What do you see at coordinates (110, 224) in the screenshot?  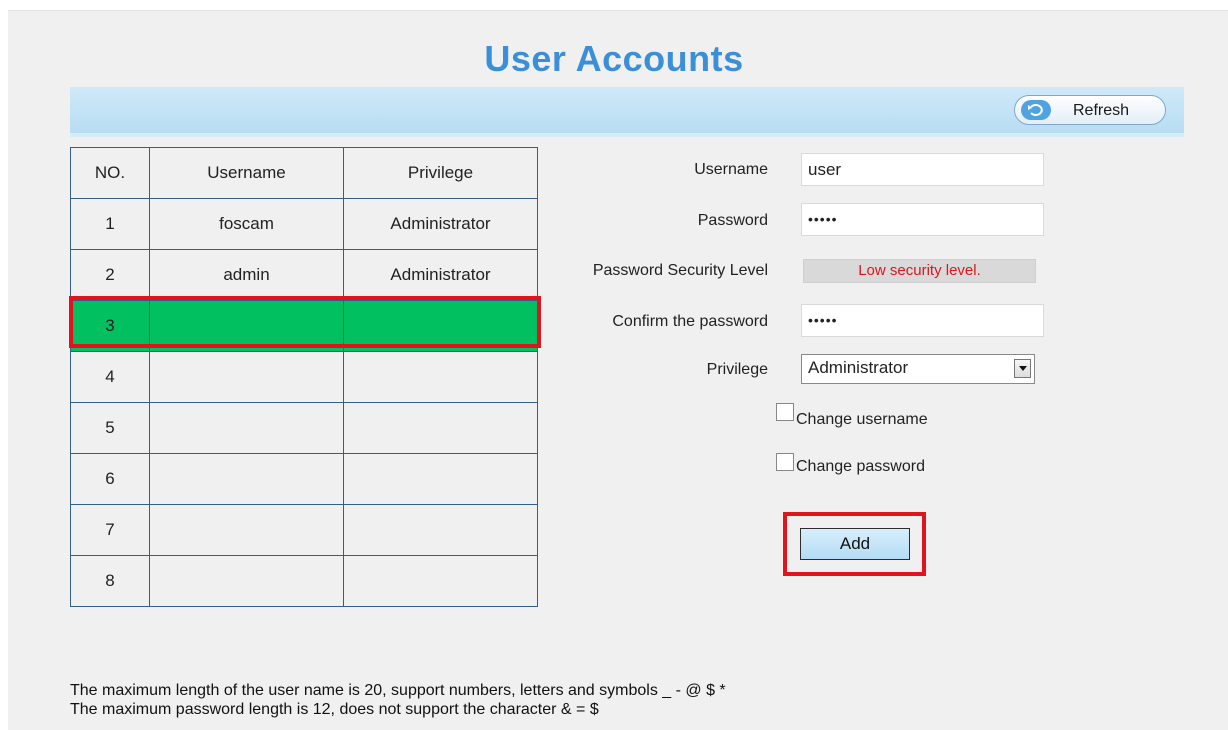 I see `cell-no: 1` at bounding box center [110, 224].